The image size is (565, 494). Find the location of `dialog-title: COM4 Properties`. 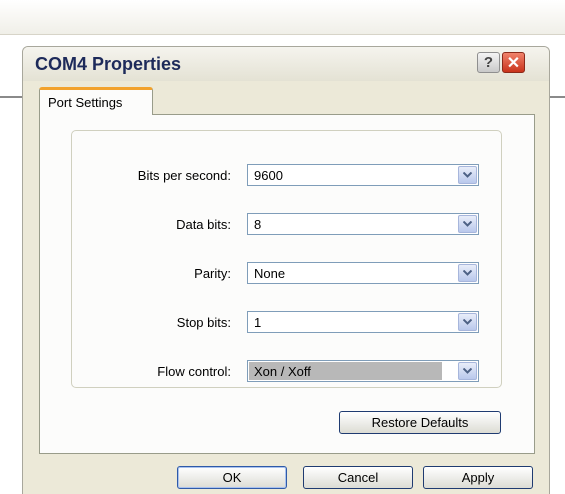

dialog-title: COM4 Properties is located at coordinates (108, 64).